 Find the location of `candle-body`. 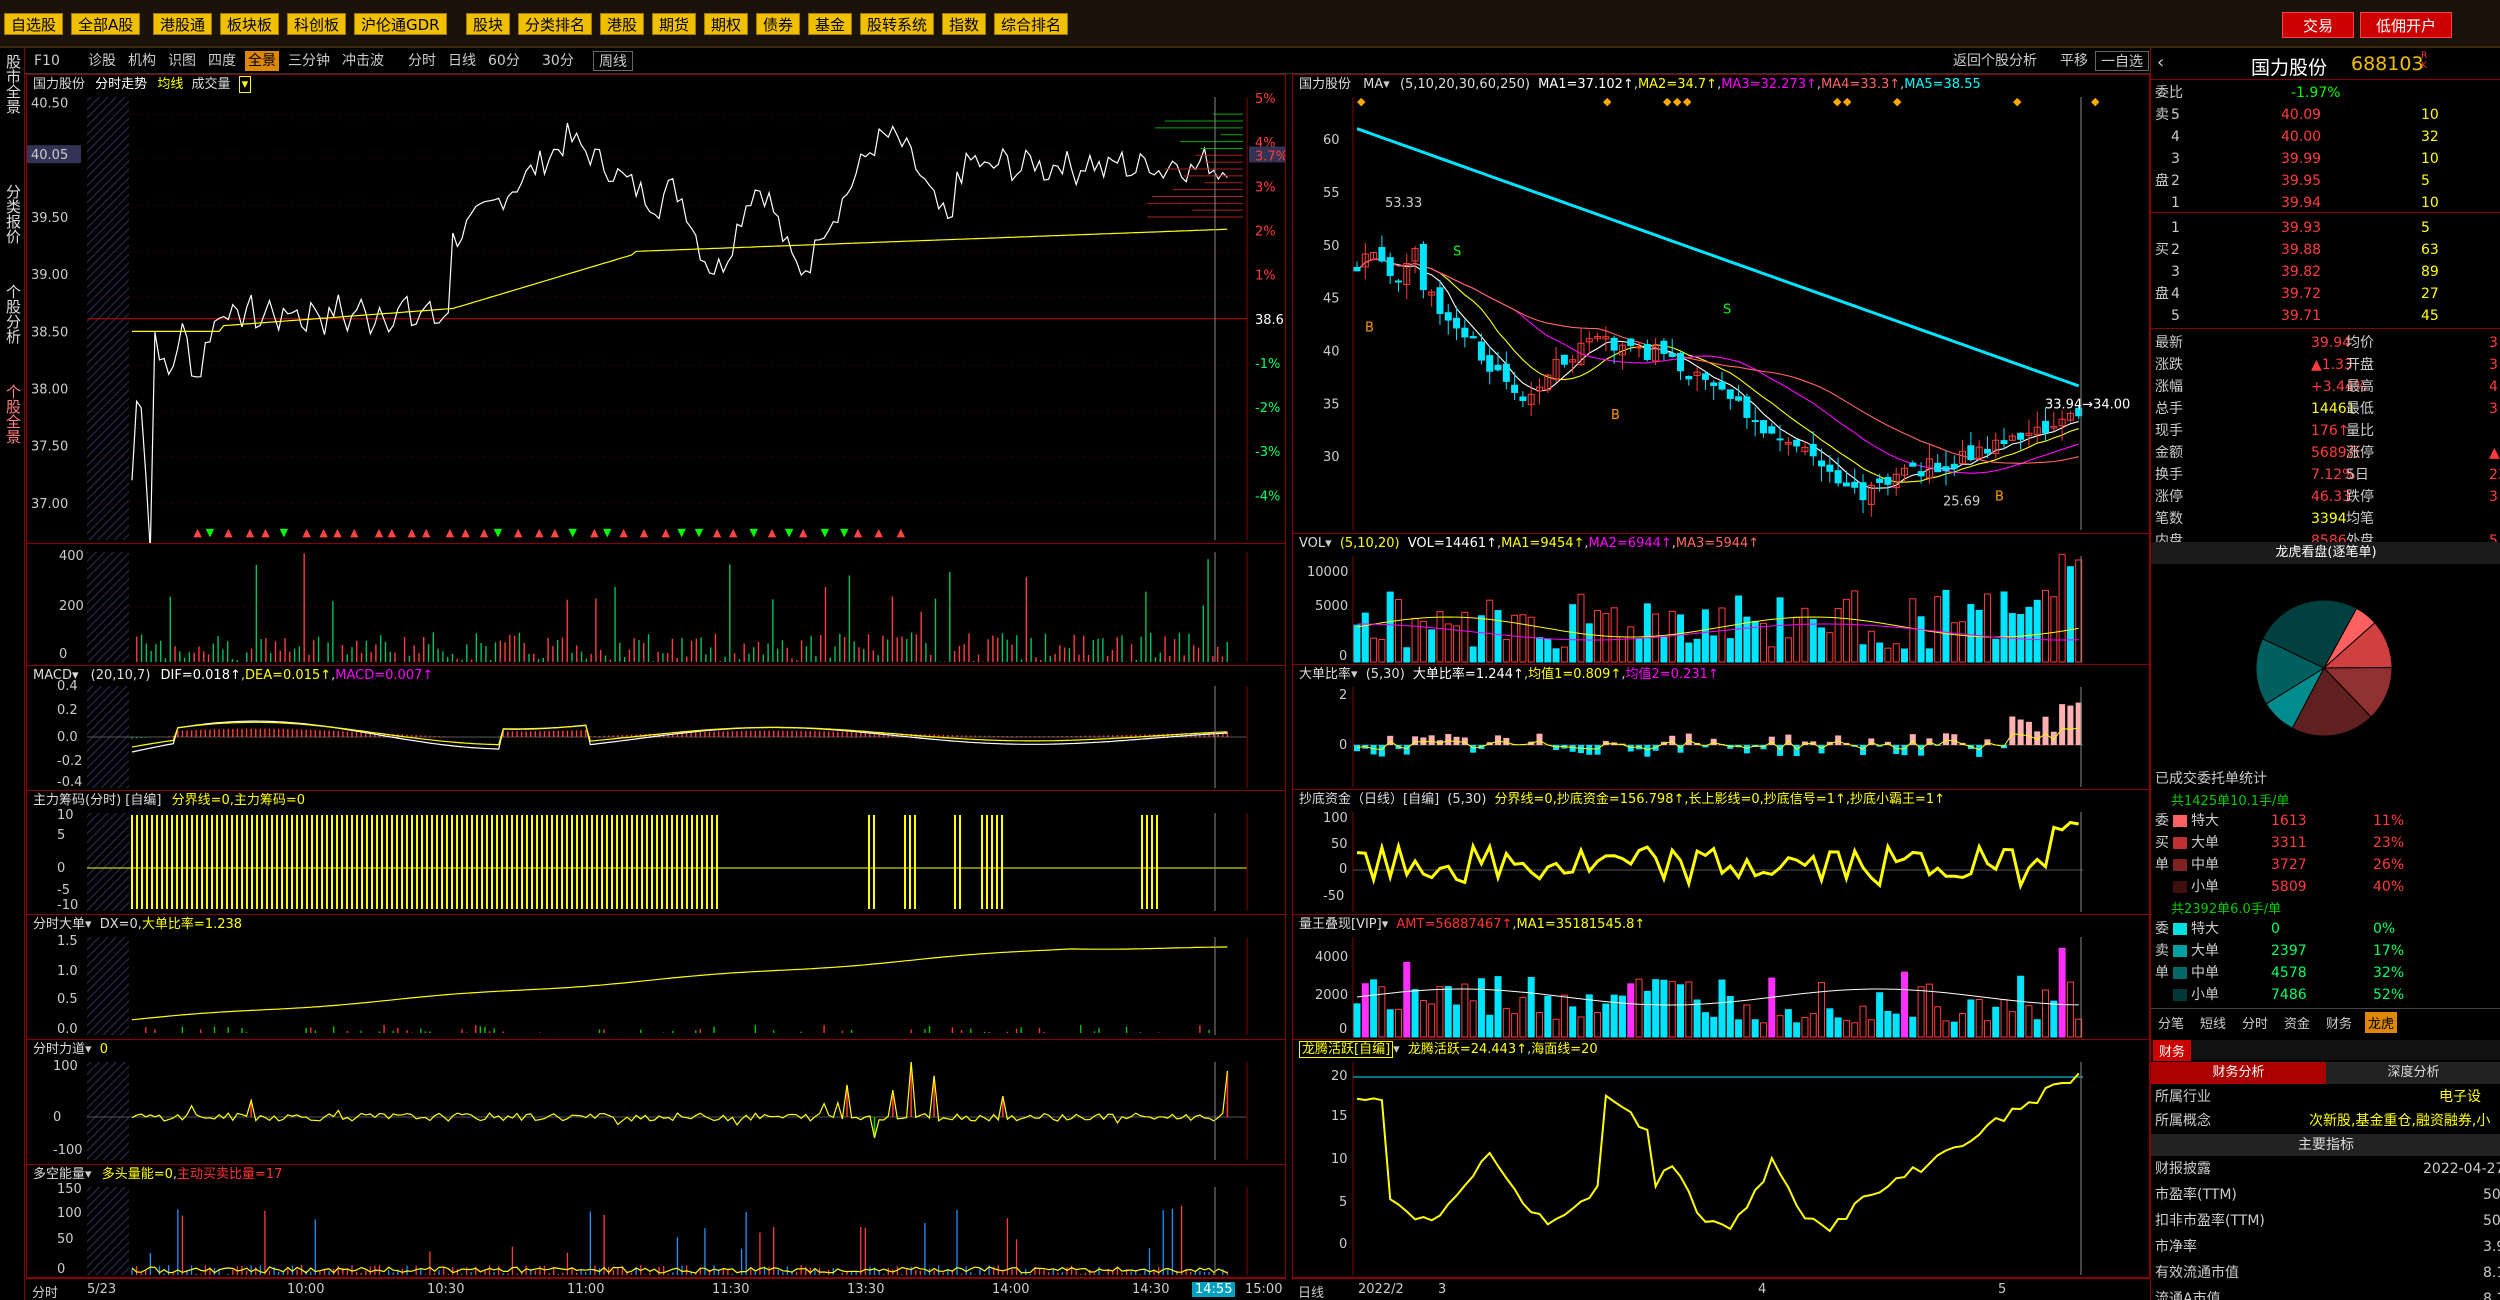

candle-body is located at coordinates (2004, 442).